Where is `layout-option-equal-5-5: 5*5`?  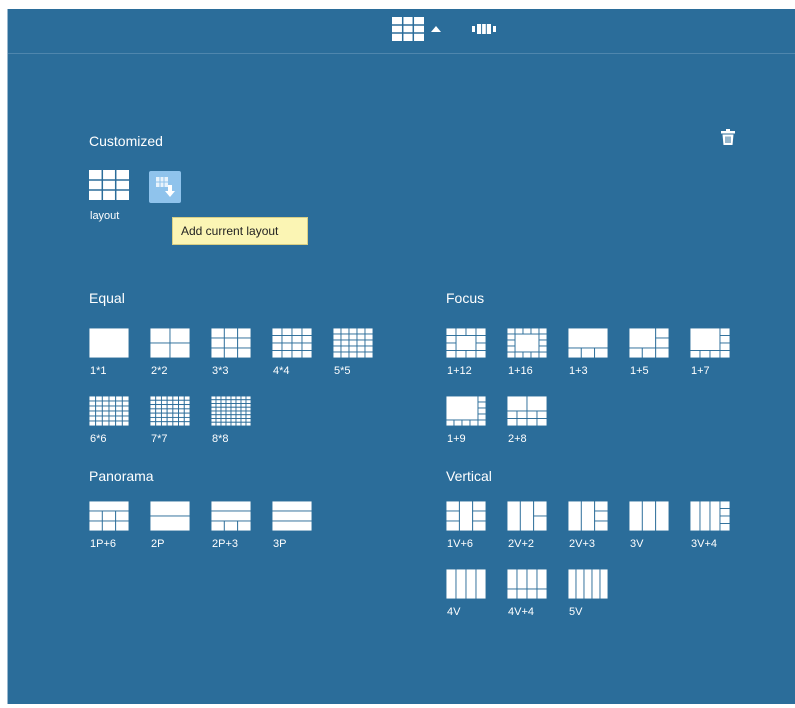 layout-option-equal-5-5: 5*5 is located at coordinates (357, 358).